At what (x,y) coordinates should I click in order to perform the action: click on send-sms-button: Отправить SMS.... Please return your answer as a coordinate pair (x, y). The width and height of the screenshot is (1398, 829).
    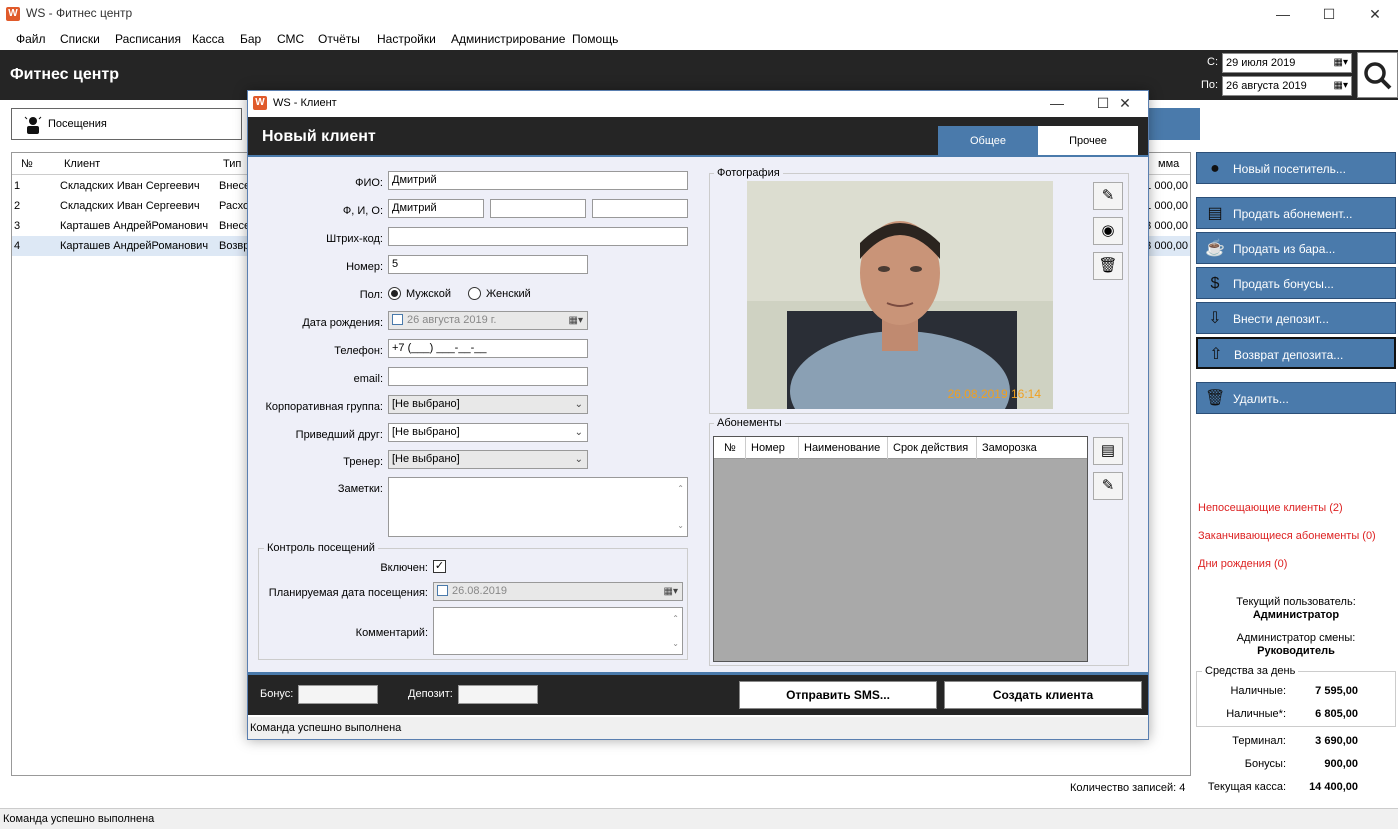
    Looking at the image, I should click on (838, 695).